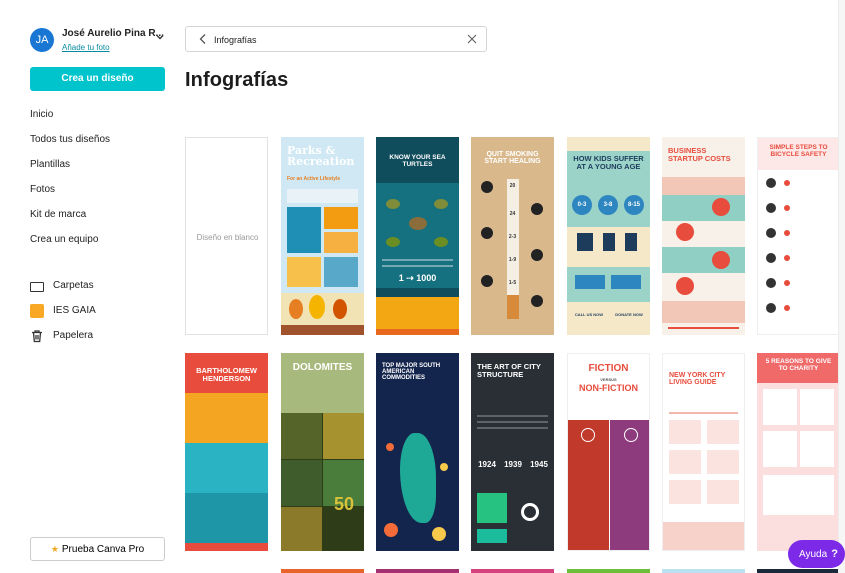 The height and width of the screenshot is (573, 845). What do you see at coordinates (798, 365) in the screenshot?
I see `template-title: 5 REASONS TO GIVE TO CHARITY` at bounding box center [798, 365].